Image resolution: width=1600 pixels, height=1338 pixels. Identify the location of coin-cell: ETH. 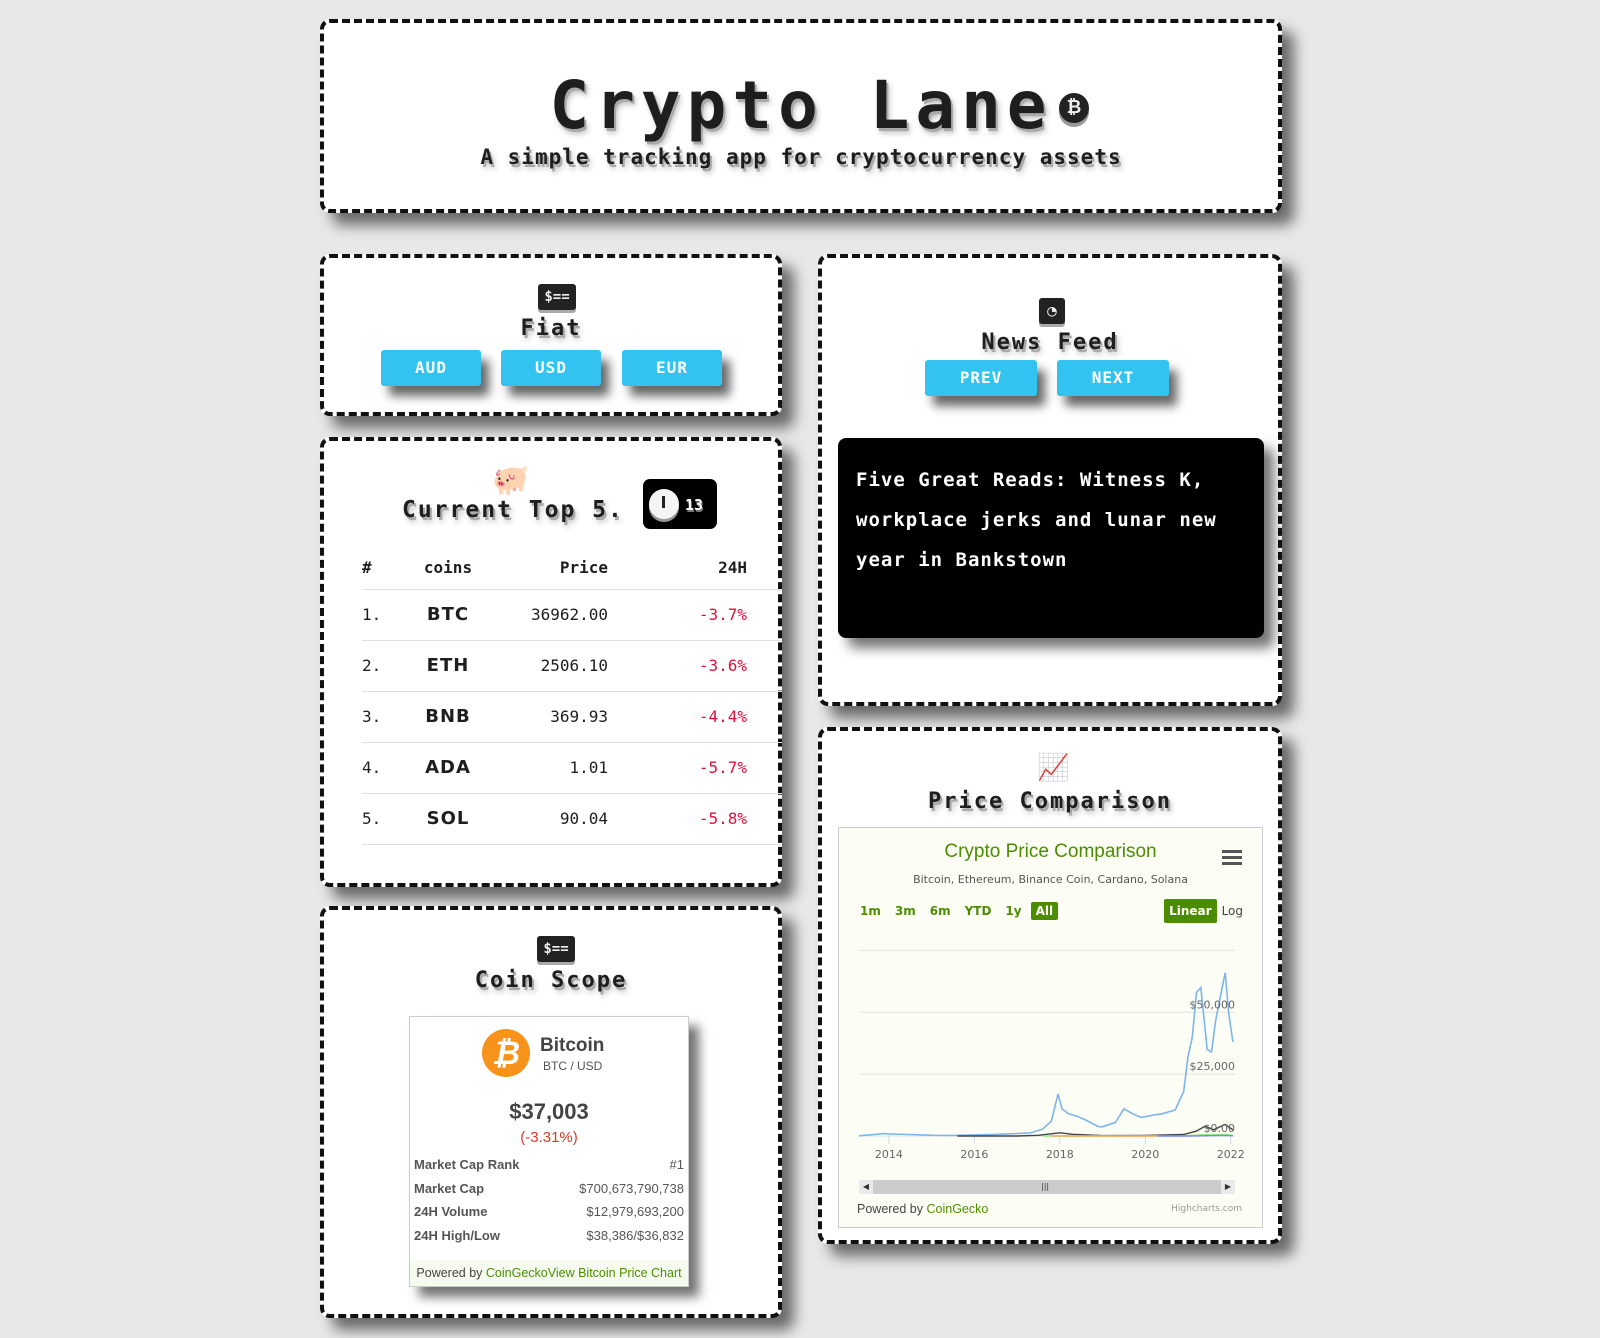
(448, 666).